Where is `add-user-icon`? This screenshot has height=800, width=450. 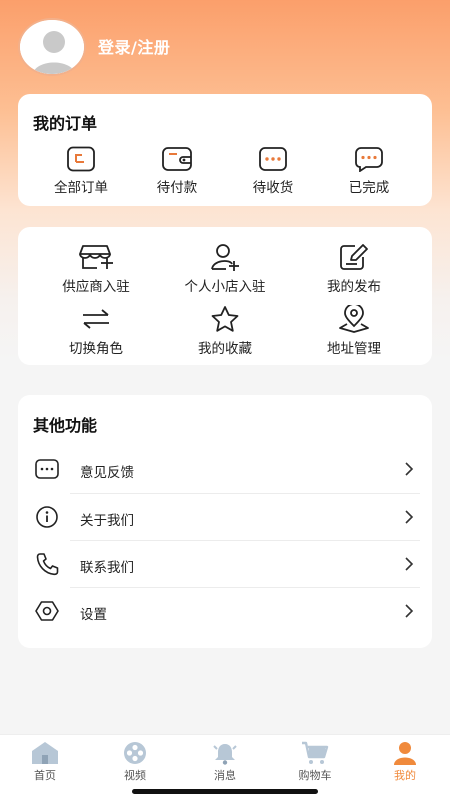 add-user-icon is located at coordinates (225, 257).